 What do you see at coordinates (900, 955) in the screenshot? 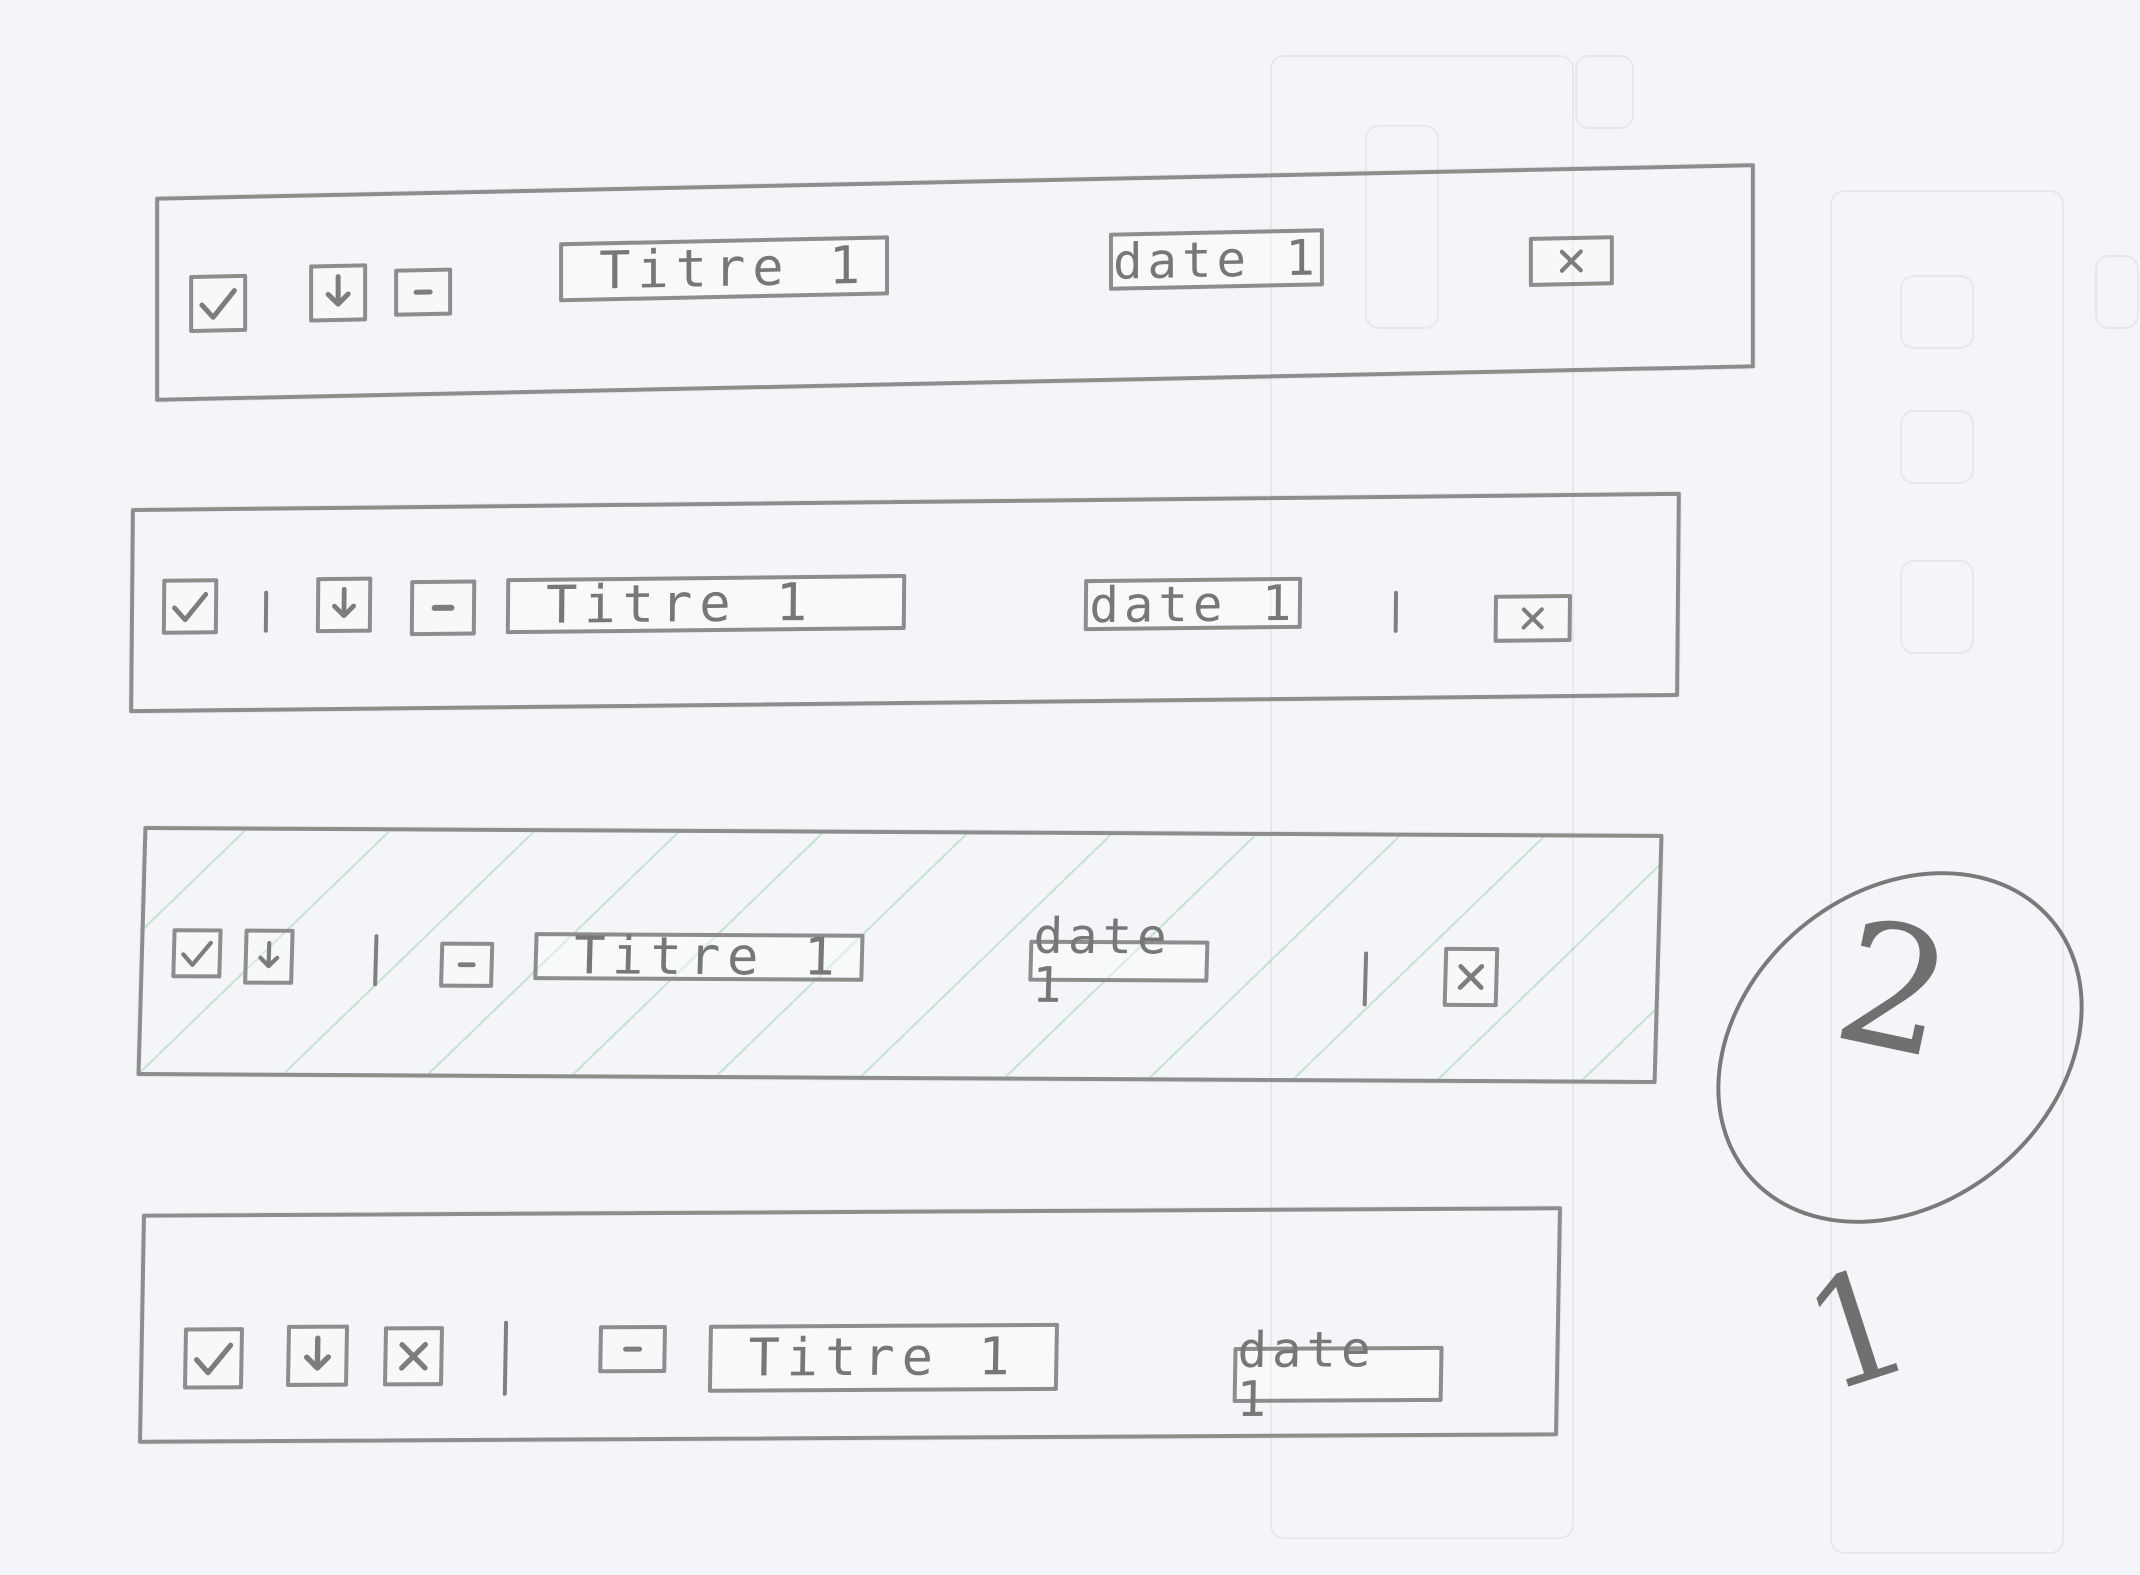
I see `toolbar-row-3: Titre 1 date 1` at bounding box center [900, 955].